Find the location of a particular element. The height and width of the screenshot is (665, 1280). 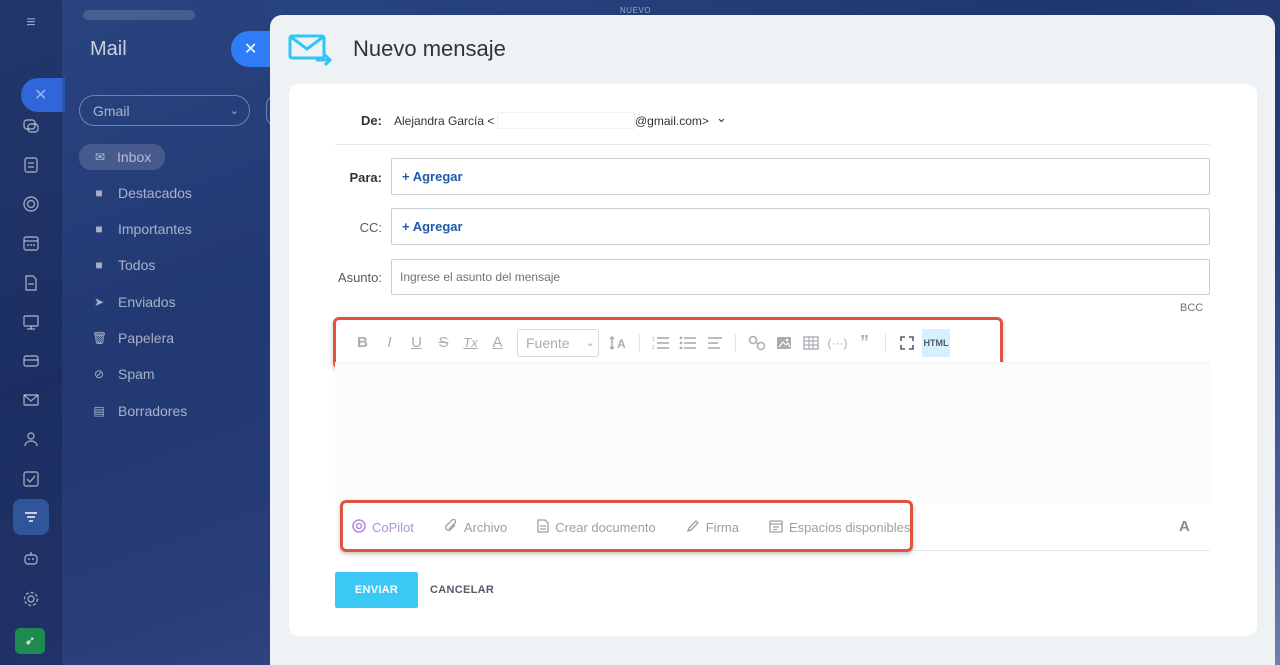

cc-label: CC: is located at coordinates (370, 227).